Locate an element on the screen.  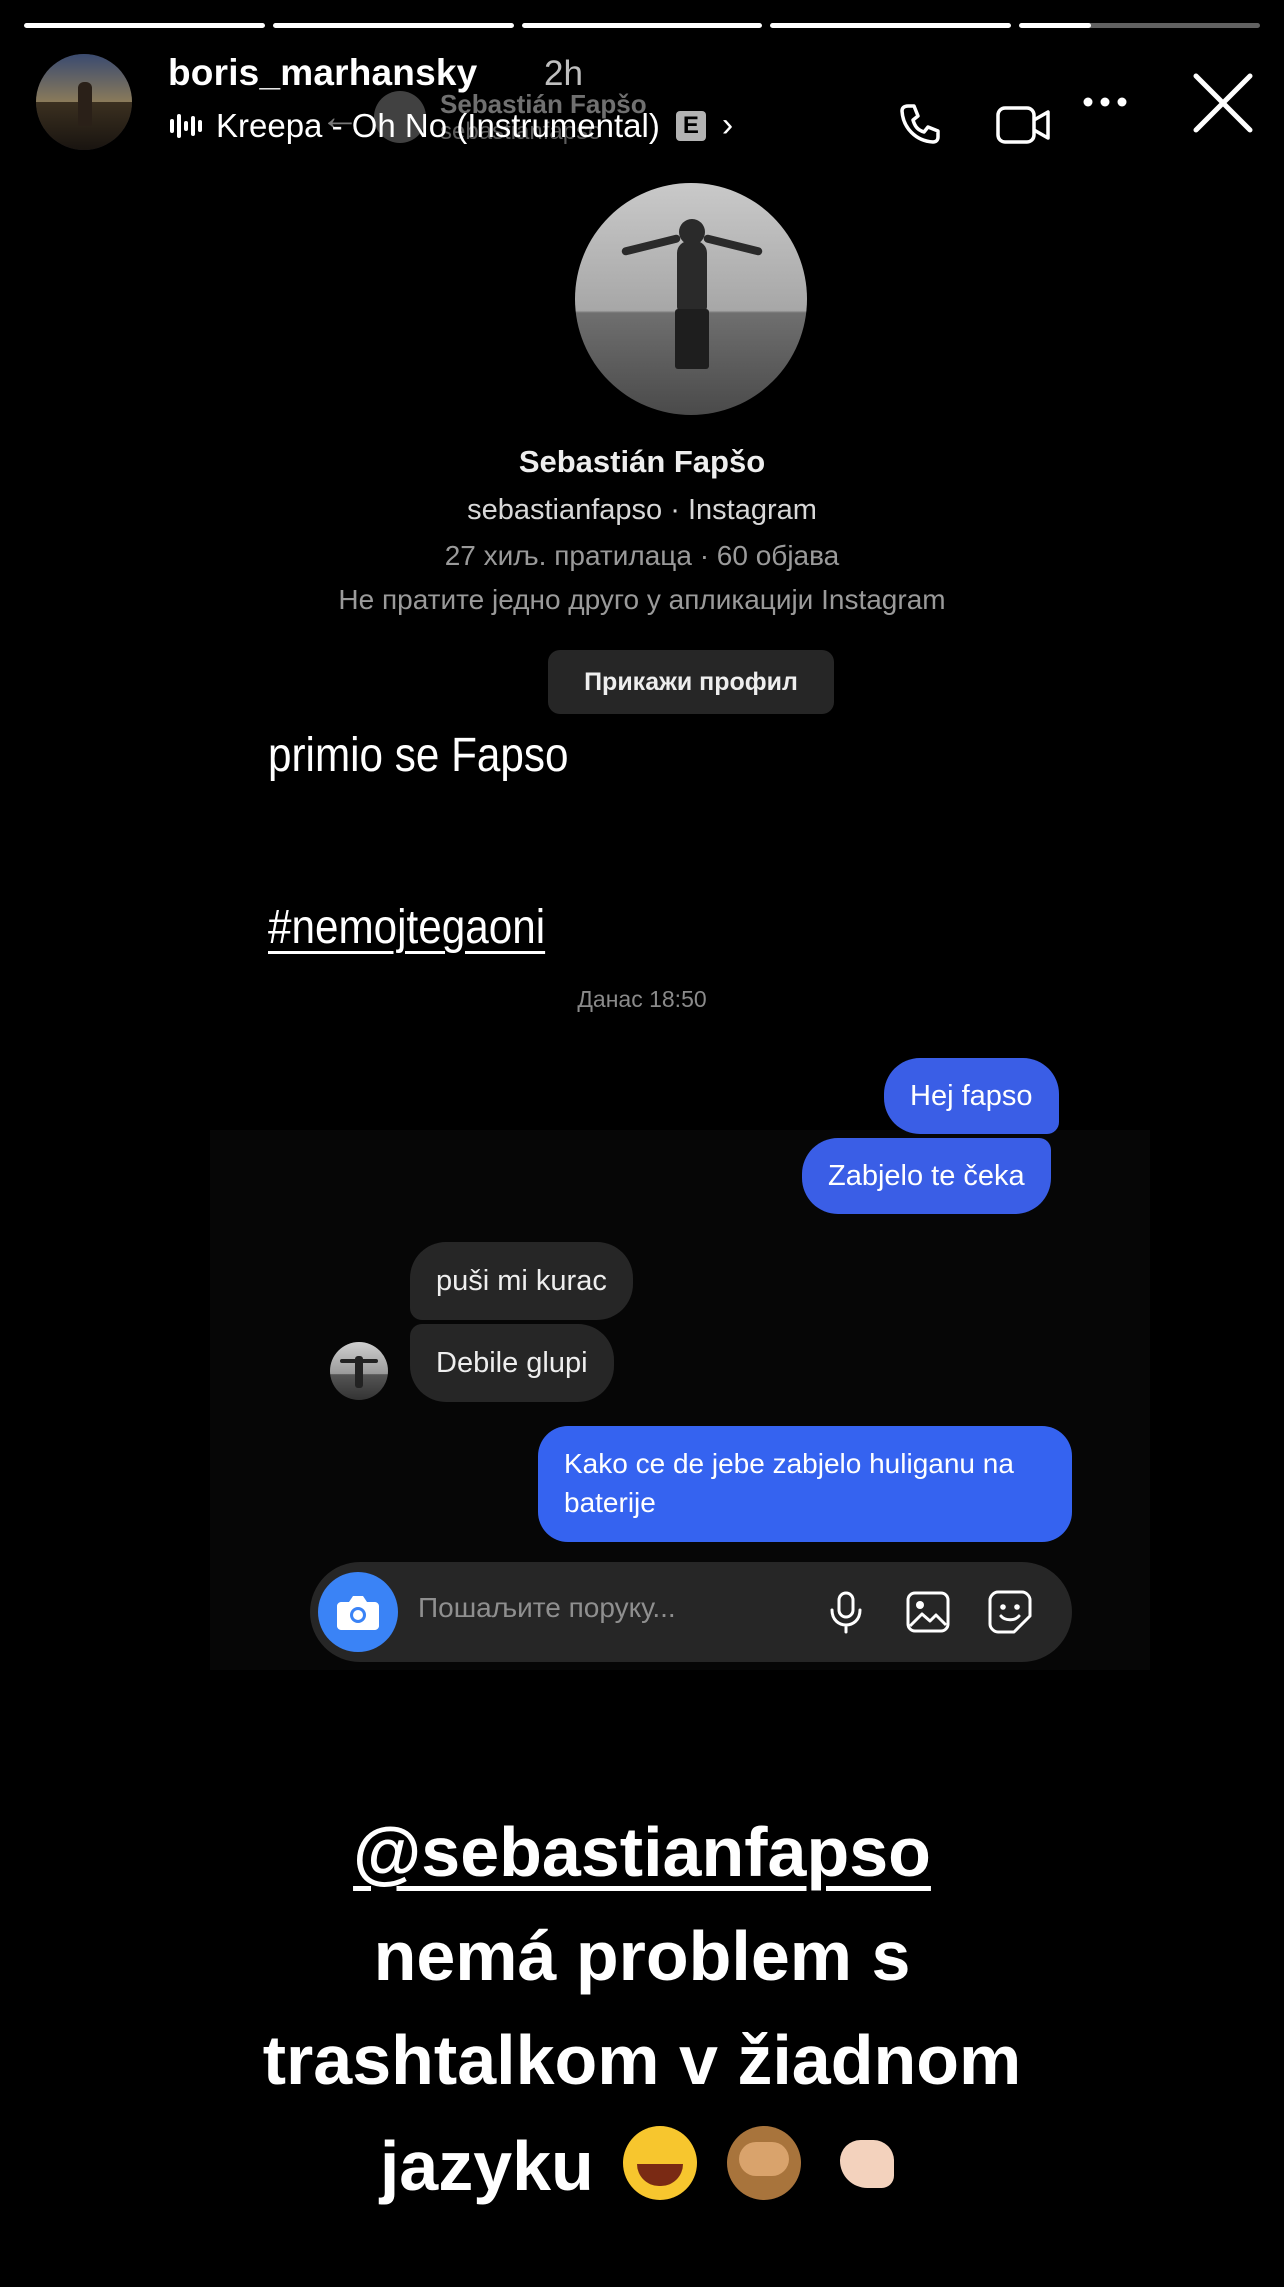
outgoing-message: Zabjelo te čeka is located at coordinates (926, 1176).